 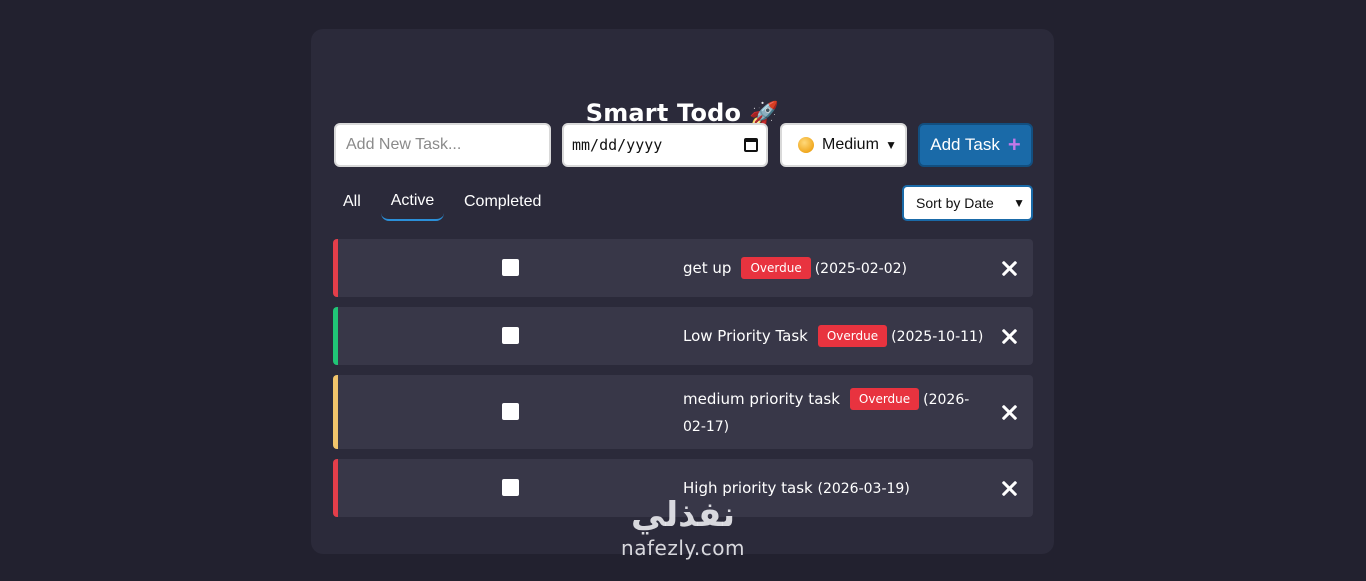 I want to click on add-task-label: Add Task, so click(x=965, y=144).